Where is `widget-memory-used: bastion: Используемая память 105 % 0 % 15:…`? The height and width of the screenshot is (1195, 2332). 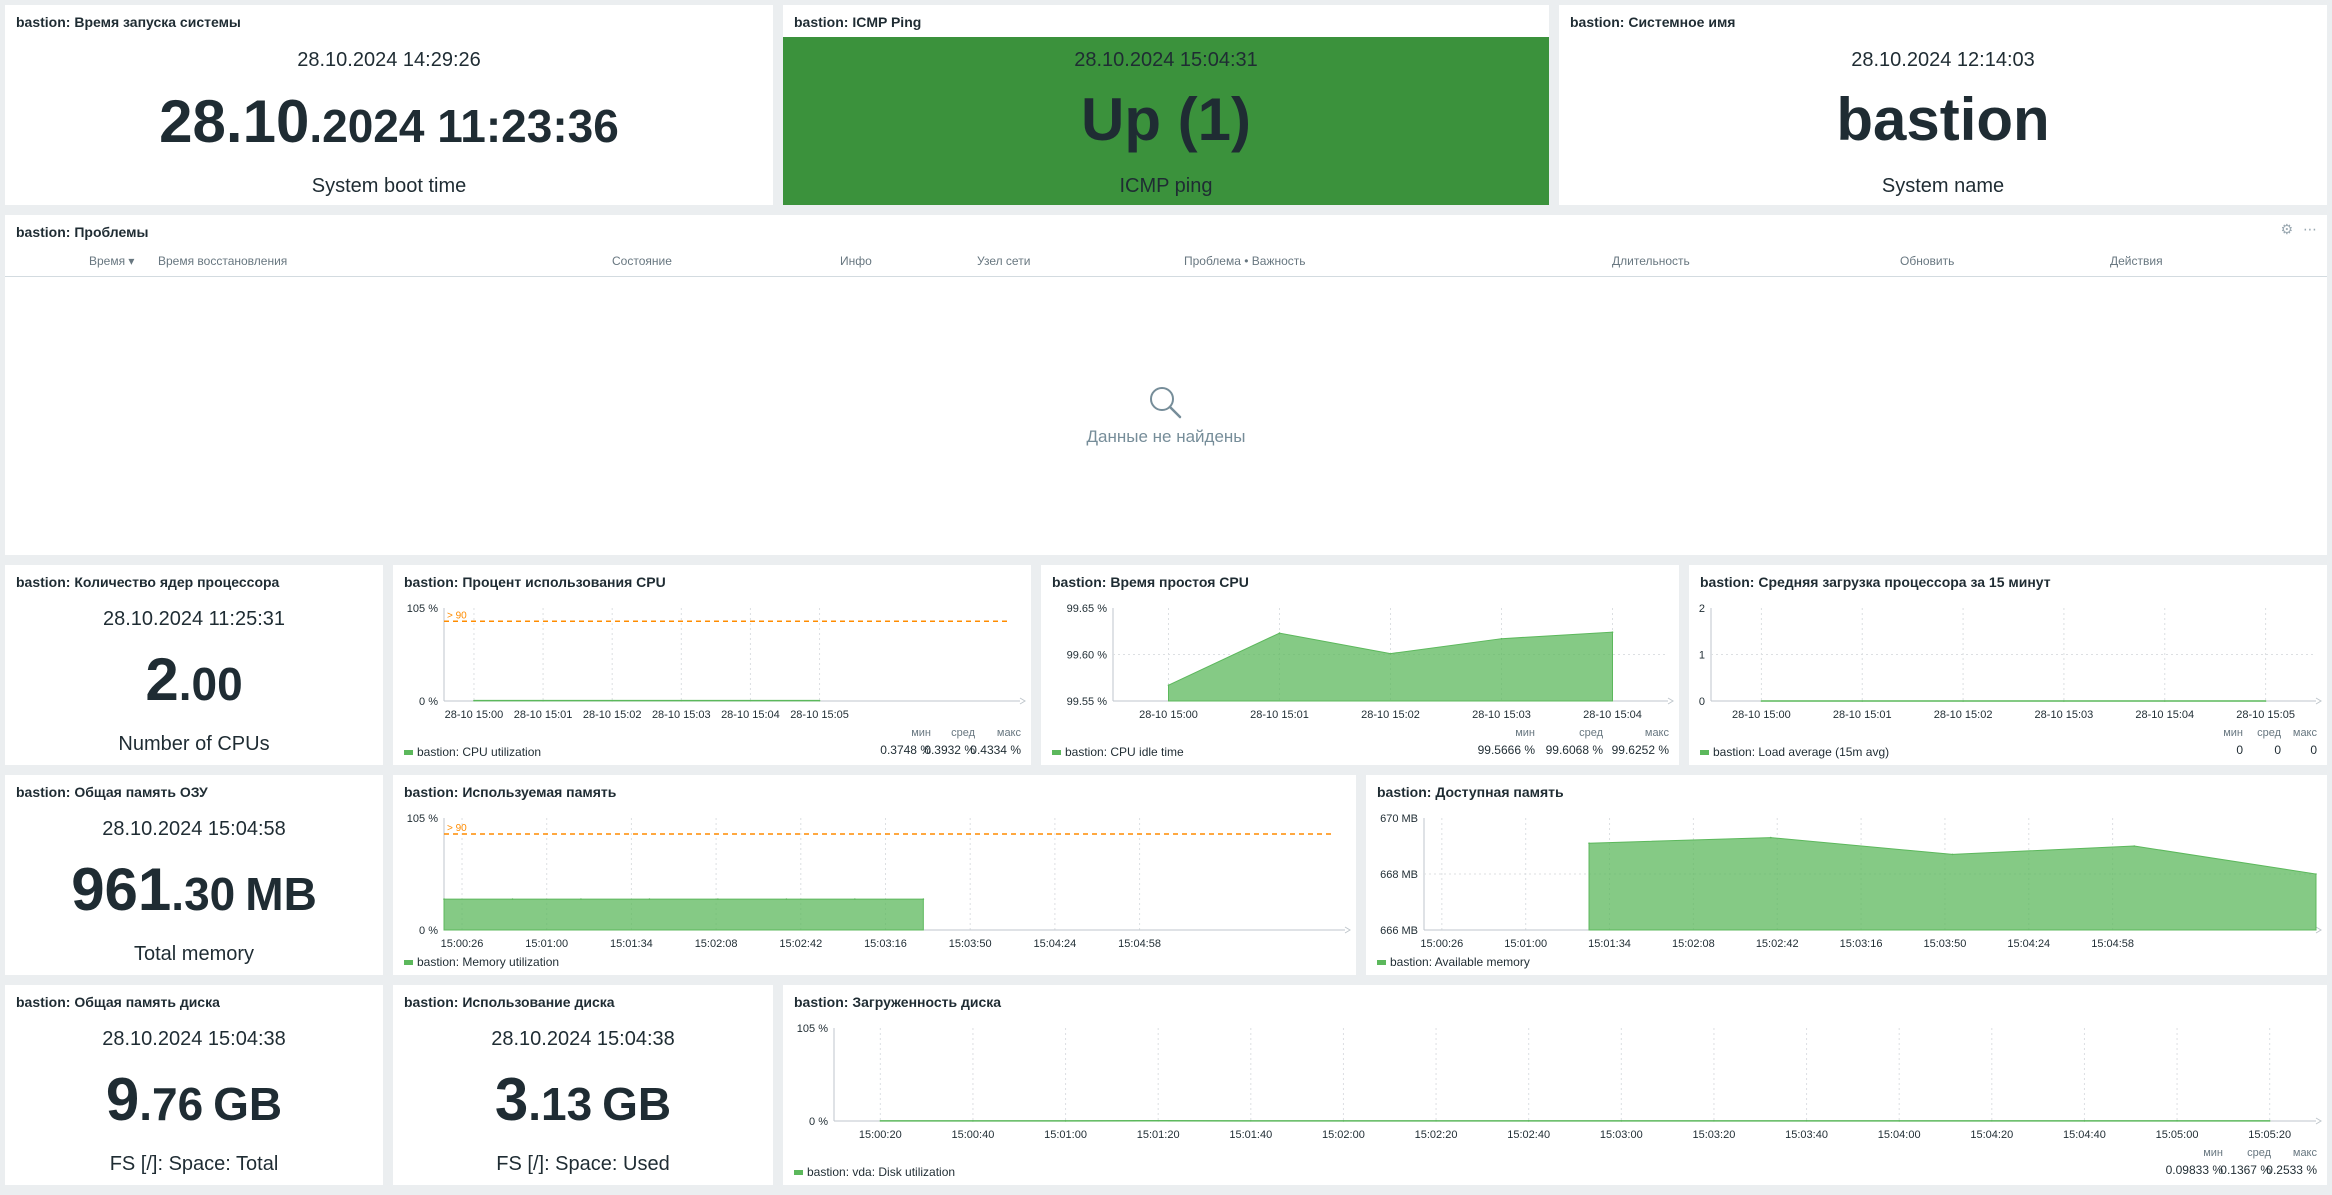
widget-memory-used: bastion: Используемая память 105 % 0 % 15:… is located at coordinates (874, 875).